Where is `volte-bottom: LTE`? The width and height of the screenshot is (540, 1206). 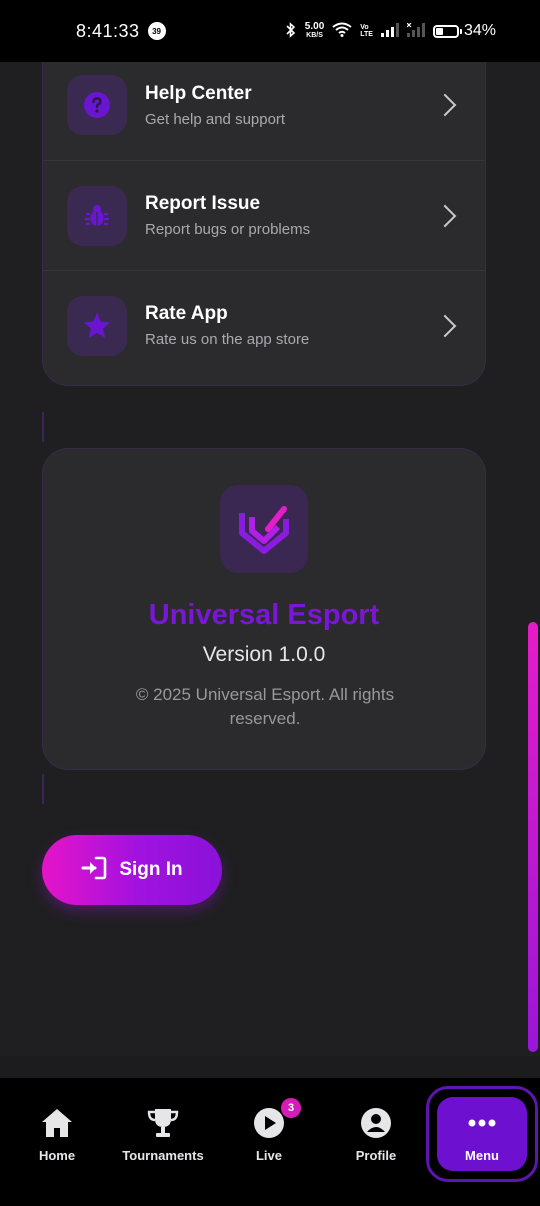
volte-bottom: LTE is located at coordinates (366, 34).